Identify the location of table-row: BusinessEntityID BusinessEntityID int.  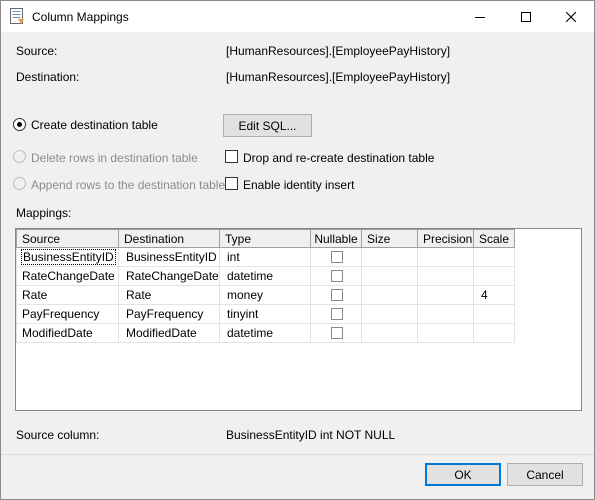
(265, 257).